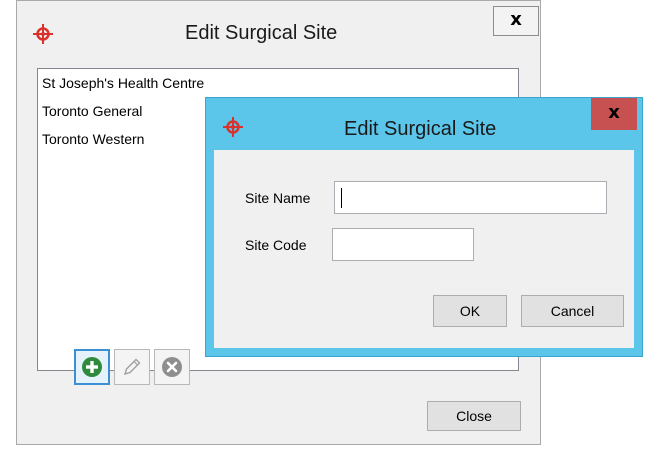 Image resolution: width=650 pixels, height=450 pixels. I want to click on site-code-field, so click(403, 244).